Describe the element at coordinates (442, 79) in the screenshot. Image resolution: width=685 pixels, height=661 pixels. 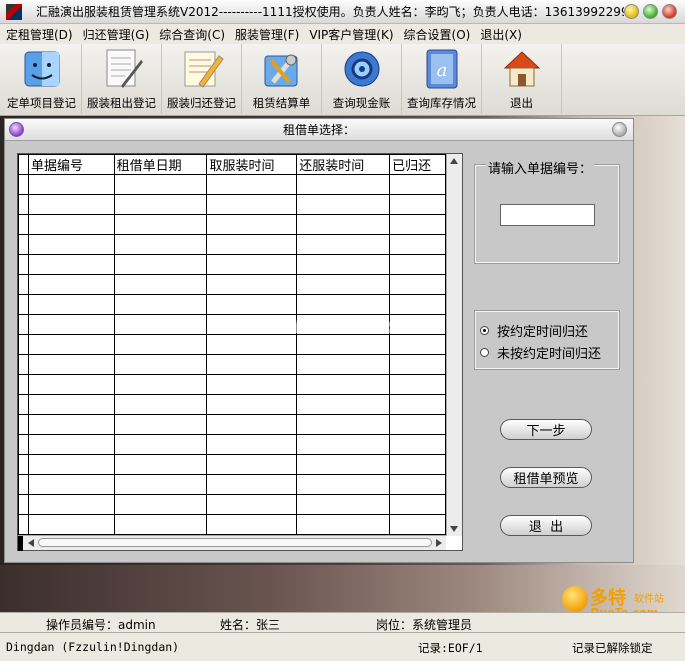
I see `toolbar-stock-query-button: a 查询库存情况` at that location.